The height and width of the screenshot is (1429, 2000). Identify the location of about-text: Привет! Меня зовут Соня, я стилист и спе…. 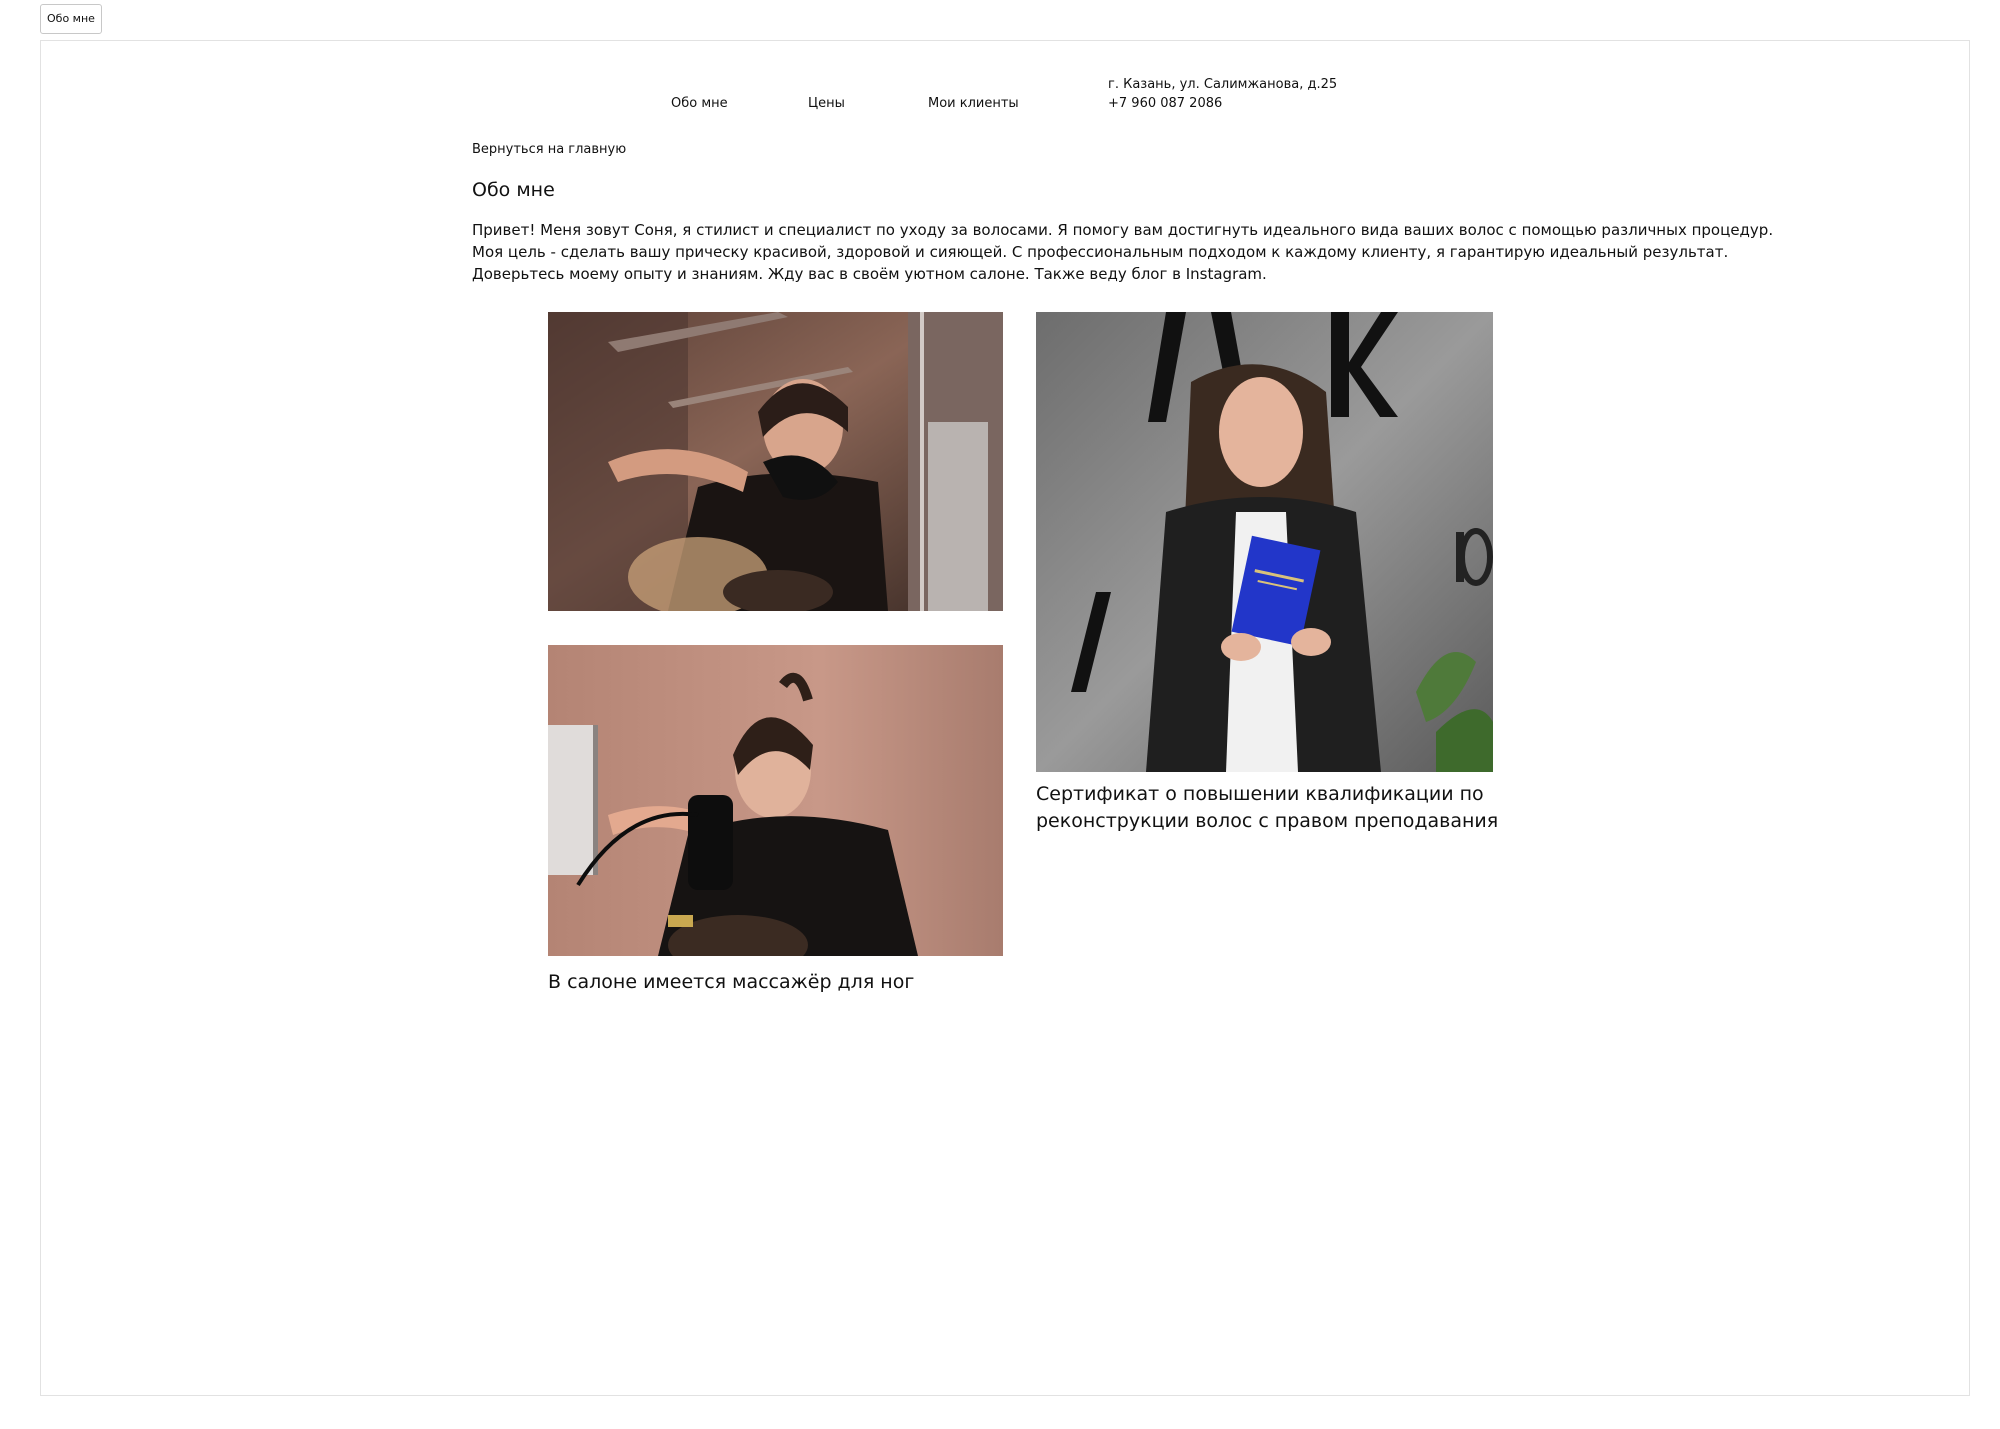
(1123, 252).